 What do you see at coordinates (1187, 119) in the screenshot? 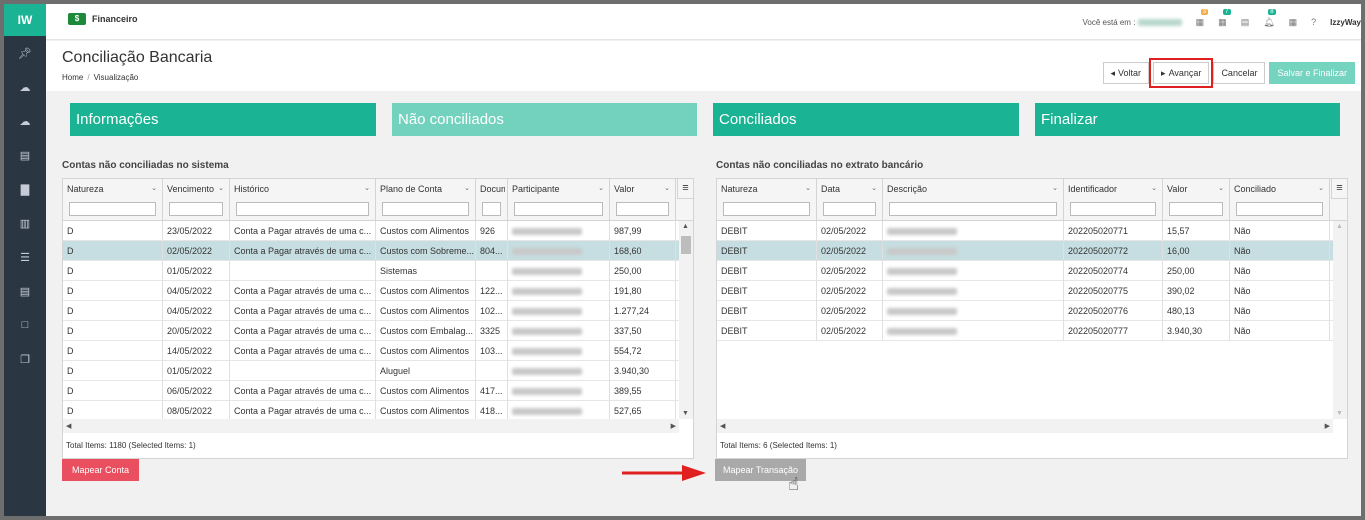
I see `step-finalizar: Finalizar` at bounding box center [1187, 119].